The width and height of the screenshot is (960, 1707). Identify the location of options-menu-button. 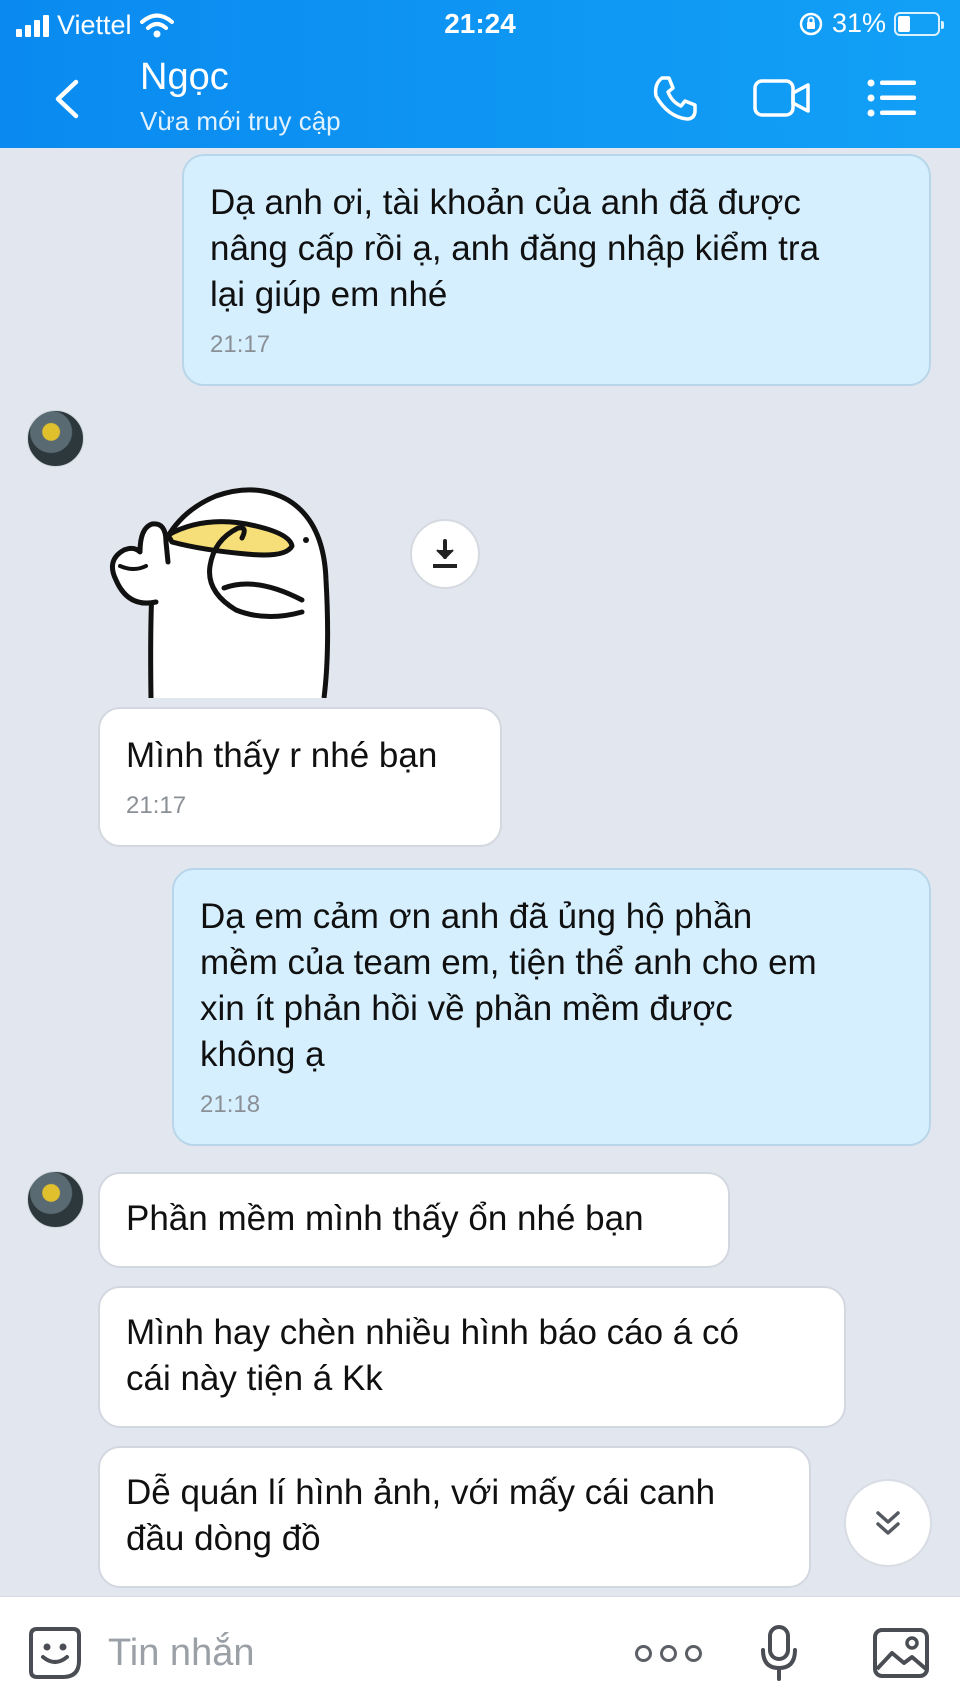
(892, 98).